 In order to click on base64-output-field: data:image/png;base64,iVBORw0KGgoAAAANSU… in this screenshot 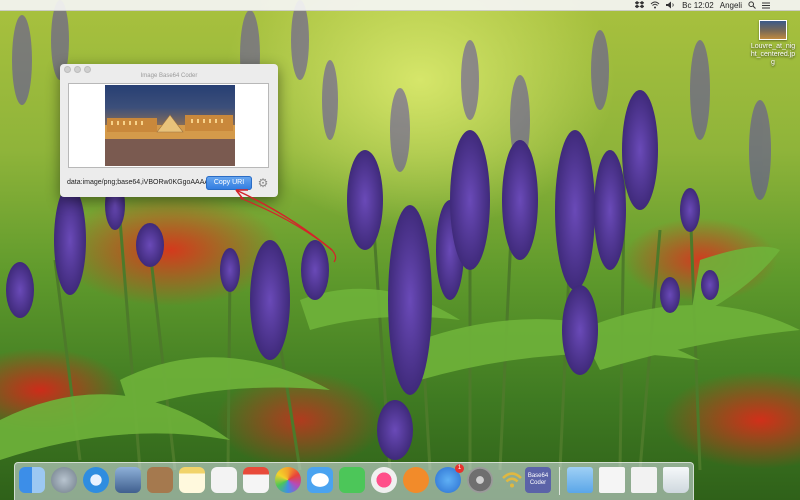, I will do `click(137, 183)`.